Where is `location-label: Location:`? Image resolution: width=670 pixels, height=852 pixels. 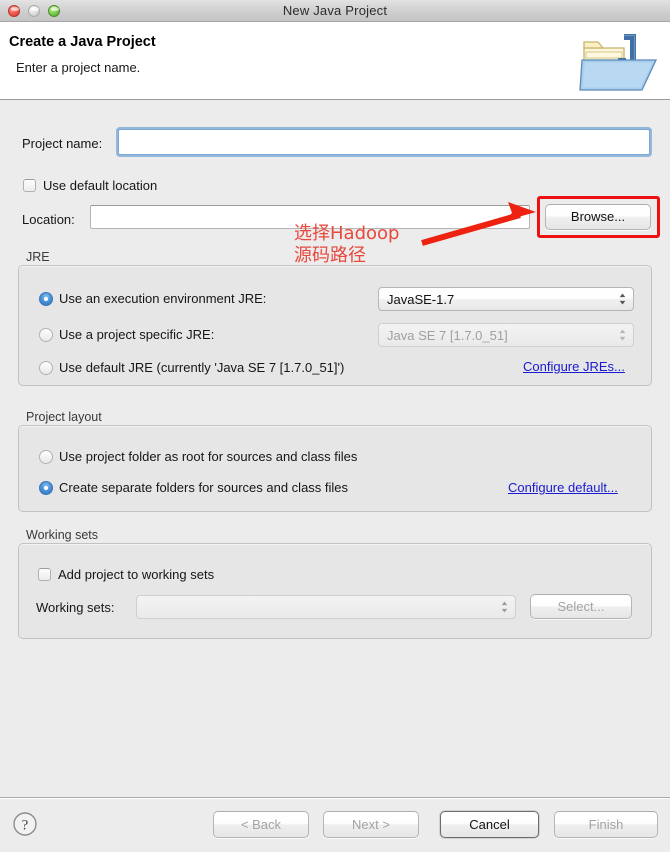 location-label: Location: is located at coordinates (48, 219).